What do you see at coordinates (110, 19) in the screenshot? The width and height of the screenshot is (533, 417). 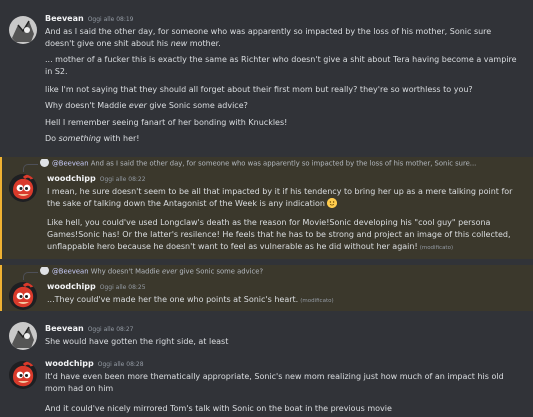 I see `message-timestamp: Oggi alle 08:19` at bounding box center [110, 19].